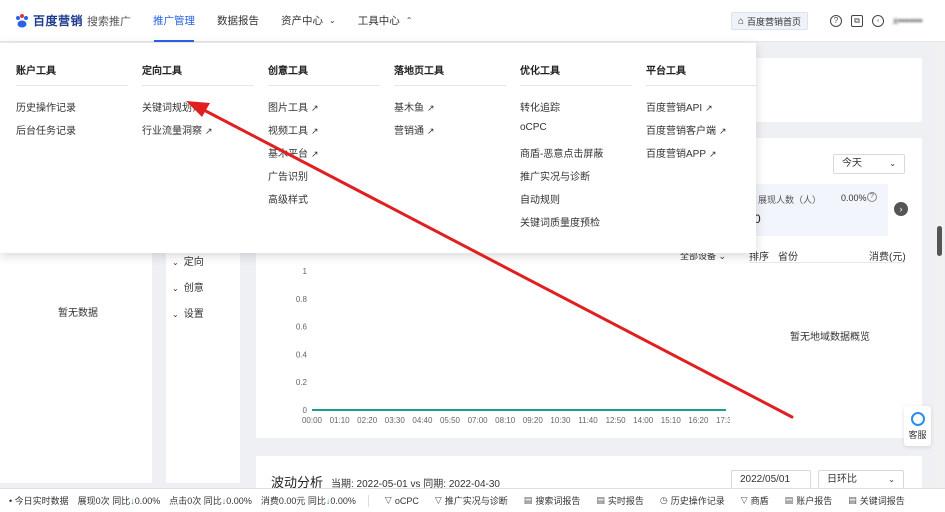 This screenshot has height=512, width=945. Describe the element at coordinates (378, 21) in the screenshot. I see `nav-item-label: 工具中心` at that location.